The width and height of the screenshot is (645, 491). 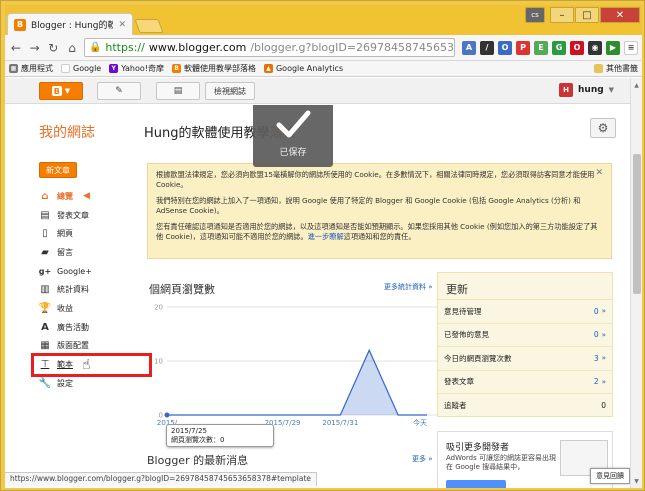 I want to click on earnings-icon: 🏆, so click(x=45, y=308).